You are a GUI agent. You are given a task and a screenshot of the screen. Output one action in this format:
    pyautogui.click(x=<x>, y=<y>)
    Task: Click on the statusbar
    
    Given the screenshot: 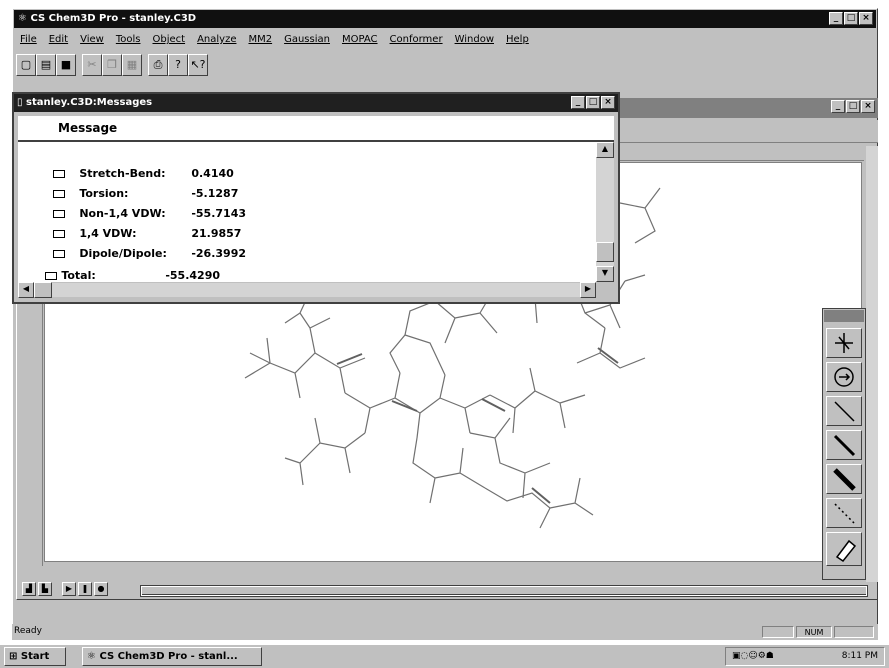 What is the action you would take?
    pyautogui.click(x=445, y=632)
    